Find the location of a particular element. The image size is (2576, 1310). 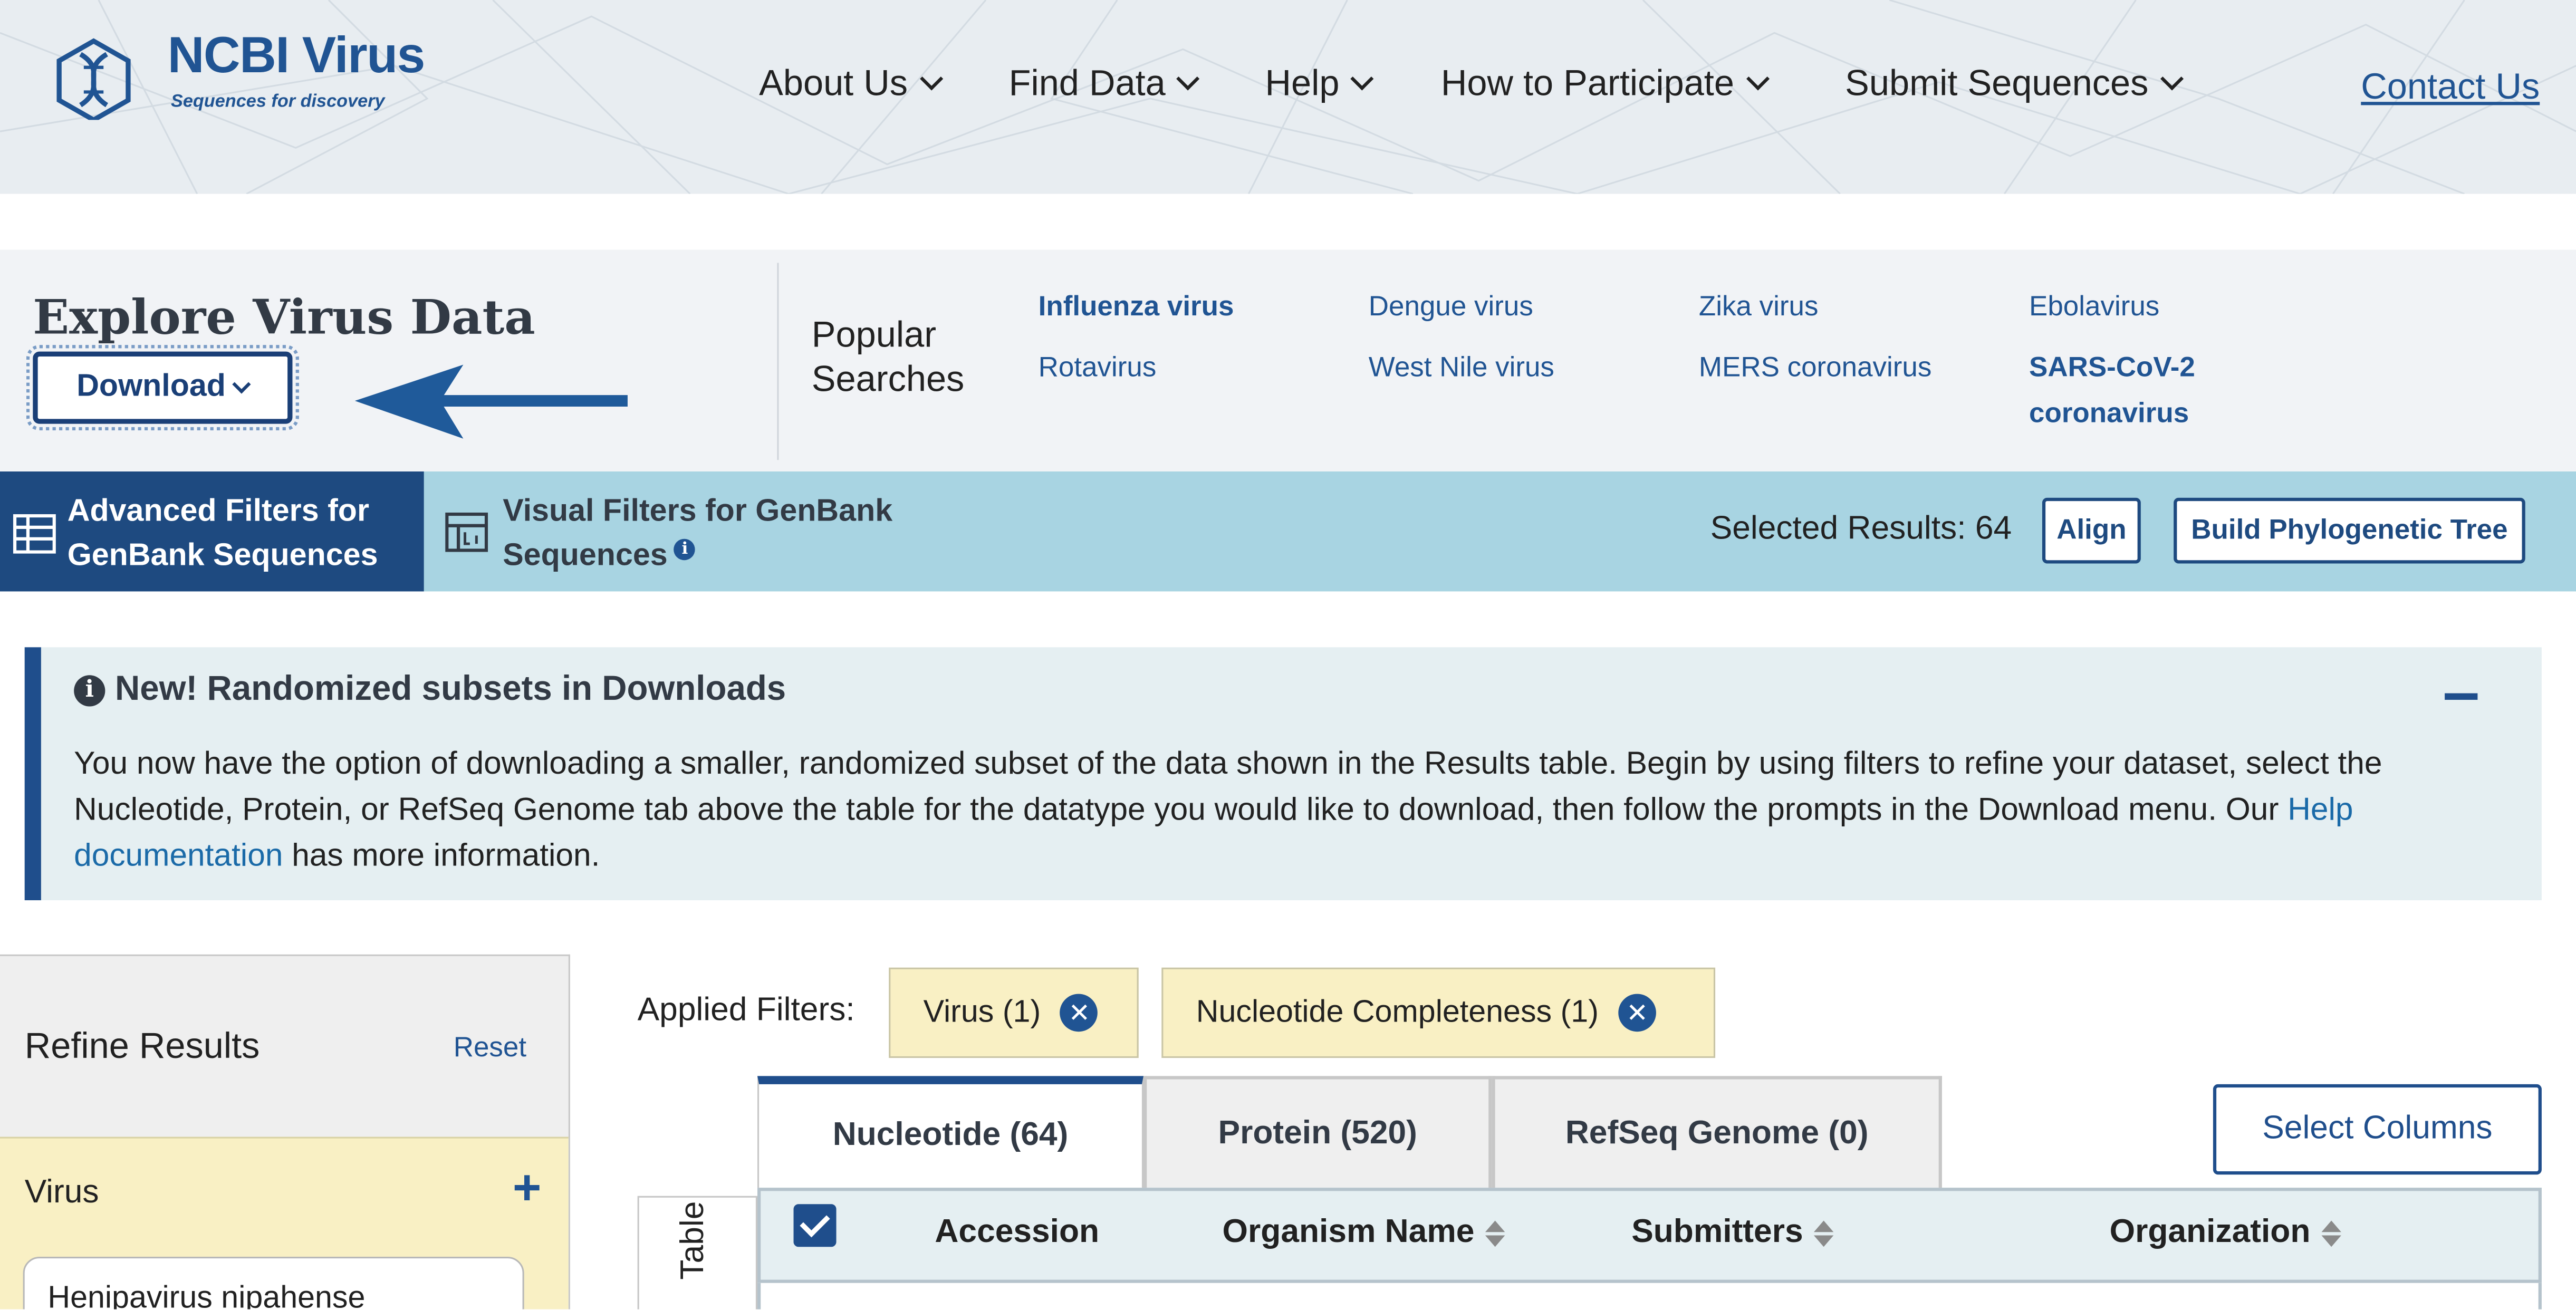

popular-link-rotavirus: Rotavirus is located at coordinates (1098, 368).